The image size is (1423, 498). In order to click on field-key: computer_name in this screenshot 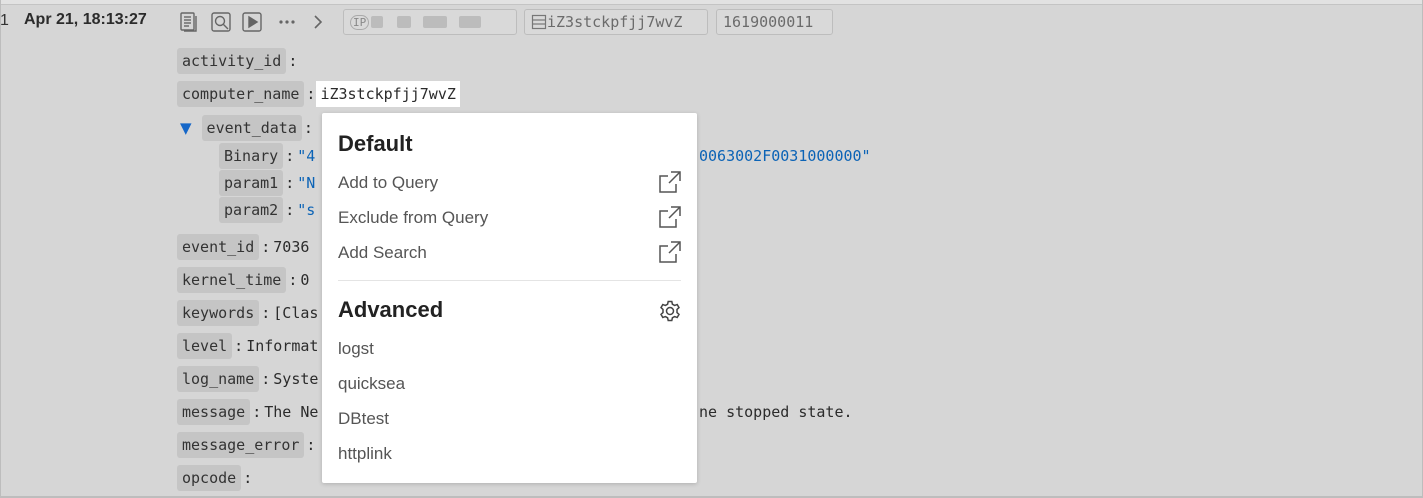, I will do `click(241, 94)`.